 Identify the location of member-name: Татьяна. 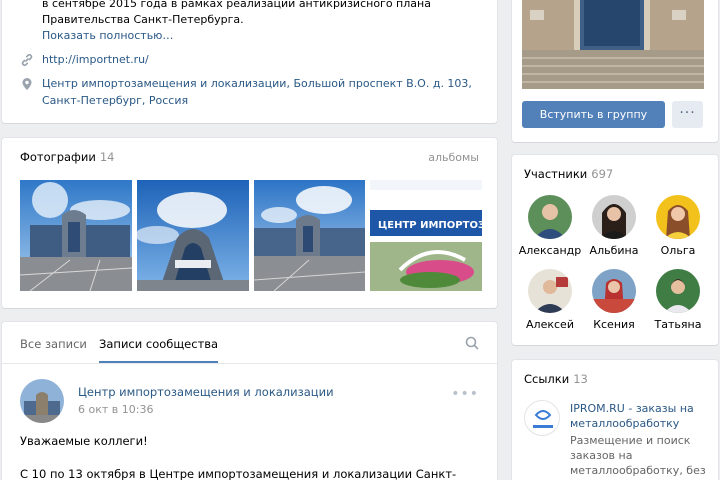
(678, 324).